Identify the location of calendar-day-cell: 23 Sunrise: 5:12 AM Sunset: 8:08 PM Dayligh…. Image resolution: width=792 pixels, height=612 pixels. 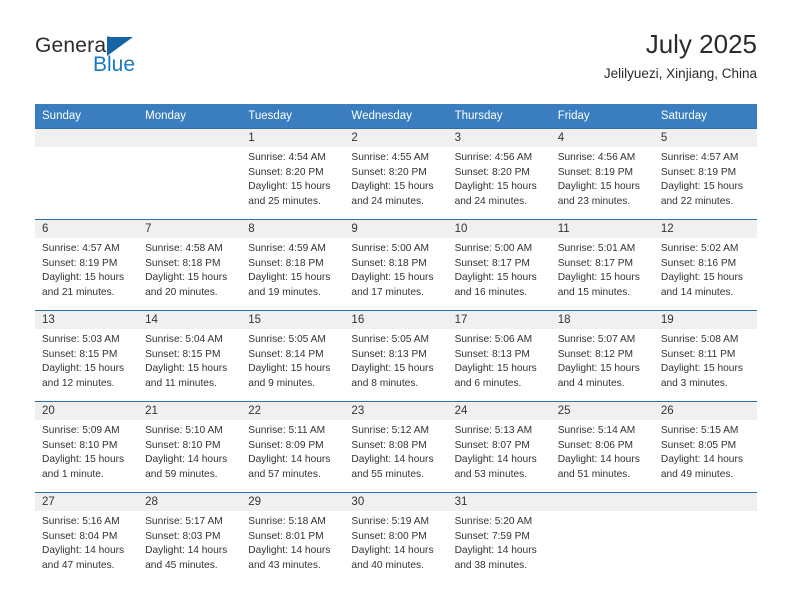
(396, 447).